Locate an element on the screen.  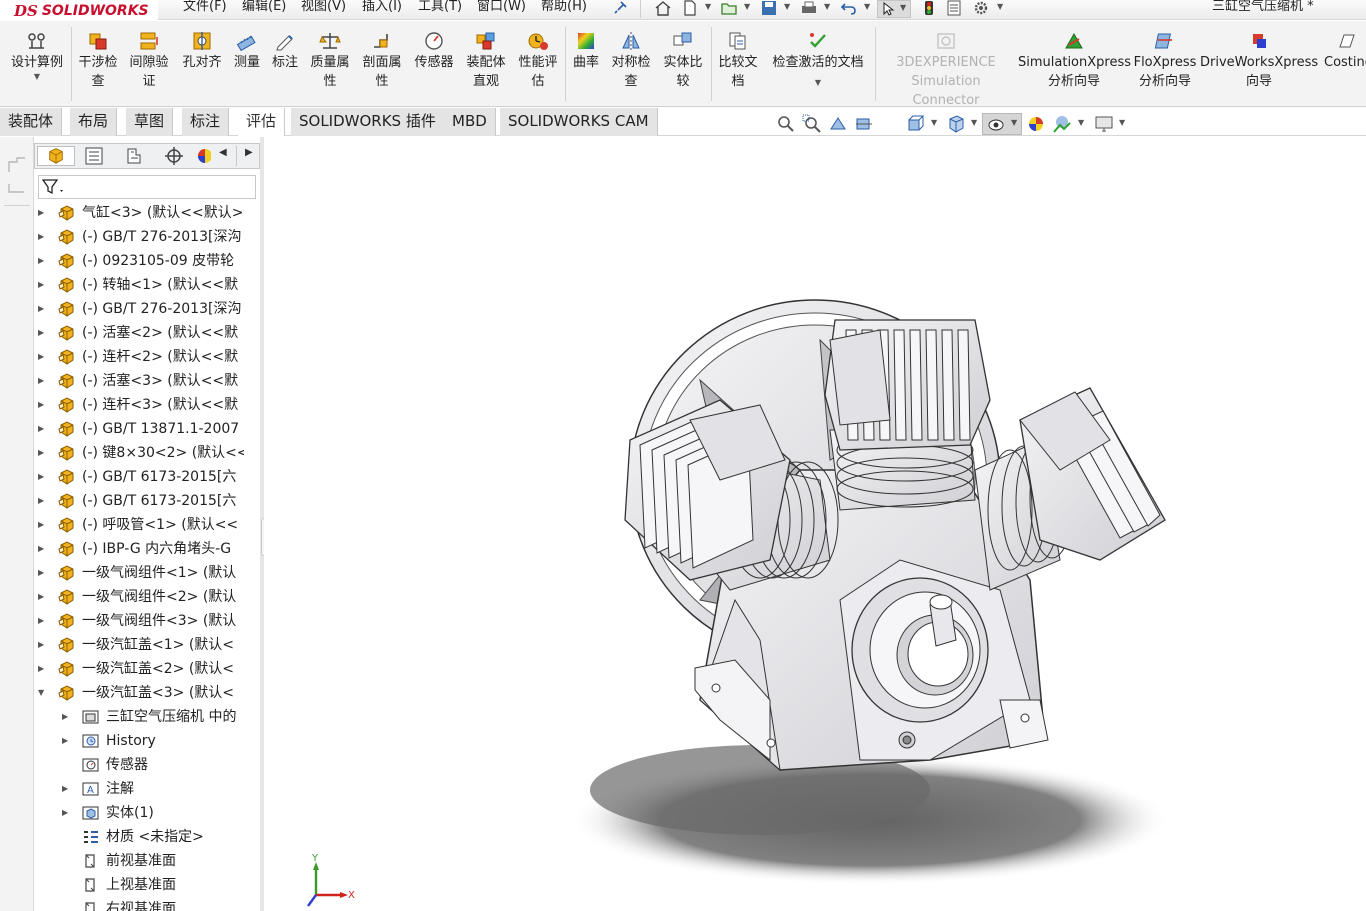
save-icon is located at coordinates (769, 8).